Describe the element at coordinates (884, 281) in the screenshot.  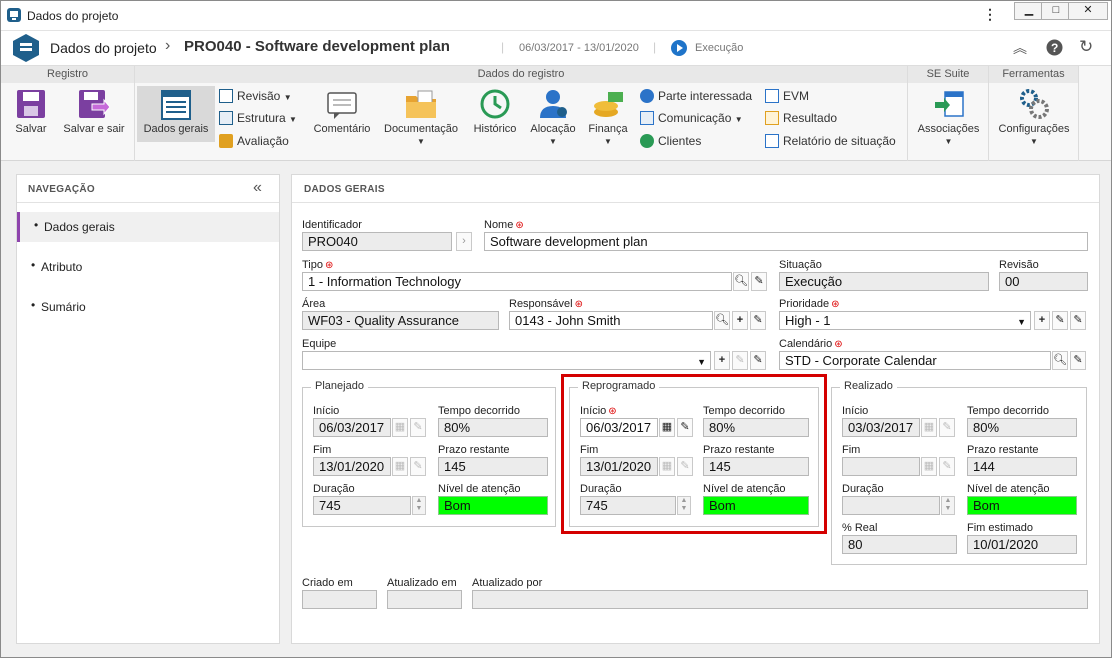
I see `situation-field: Execução` at that location.